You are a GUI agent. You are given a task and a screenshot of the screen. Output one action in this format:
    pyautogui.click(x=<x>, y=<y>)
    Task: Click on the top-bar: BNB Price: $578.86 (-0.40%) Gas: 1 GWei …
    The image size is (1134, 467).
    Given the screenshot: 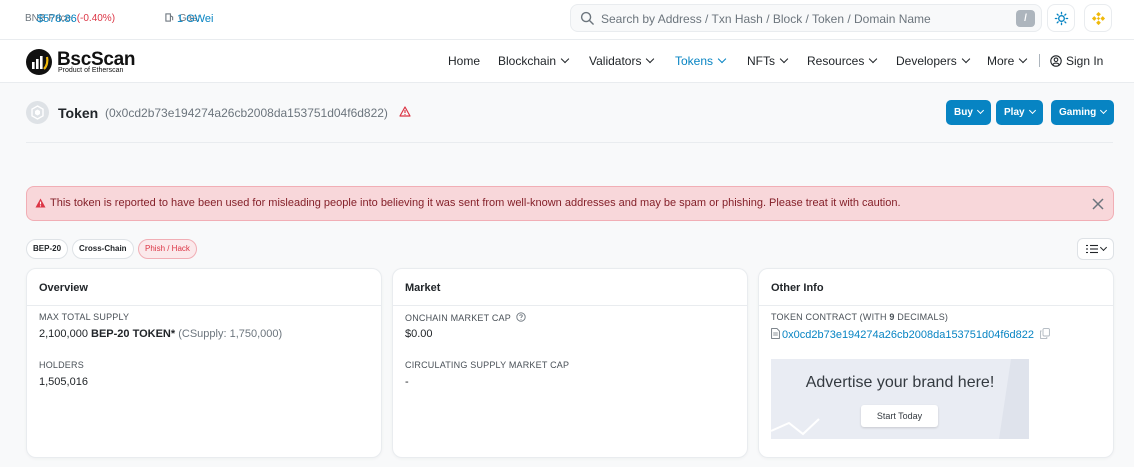 What is the action you would take?
    pyautogui.click(x=567, y=20)
    